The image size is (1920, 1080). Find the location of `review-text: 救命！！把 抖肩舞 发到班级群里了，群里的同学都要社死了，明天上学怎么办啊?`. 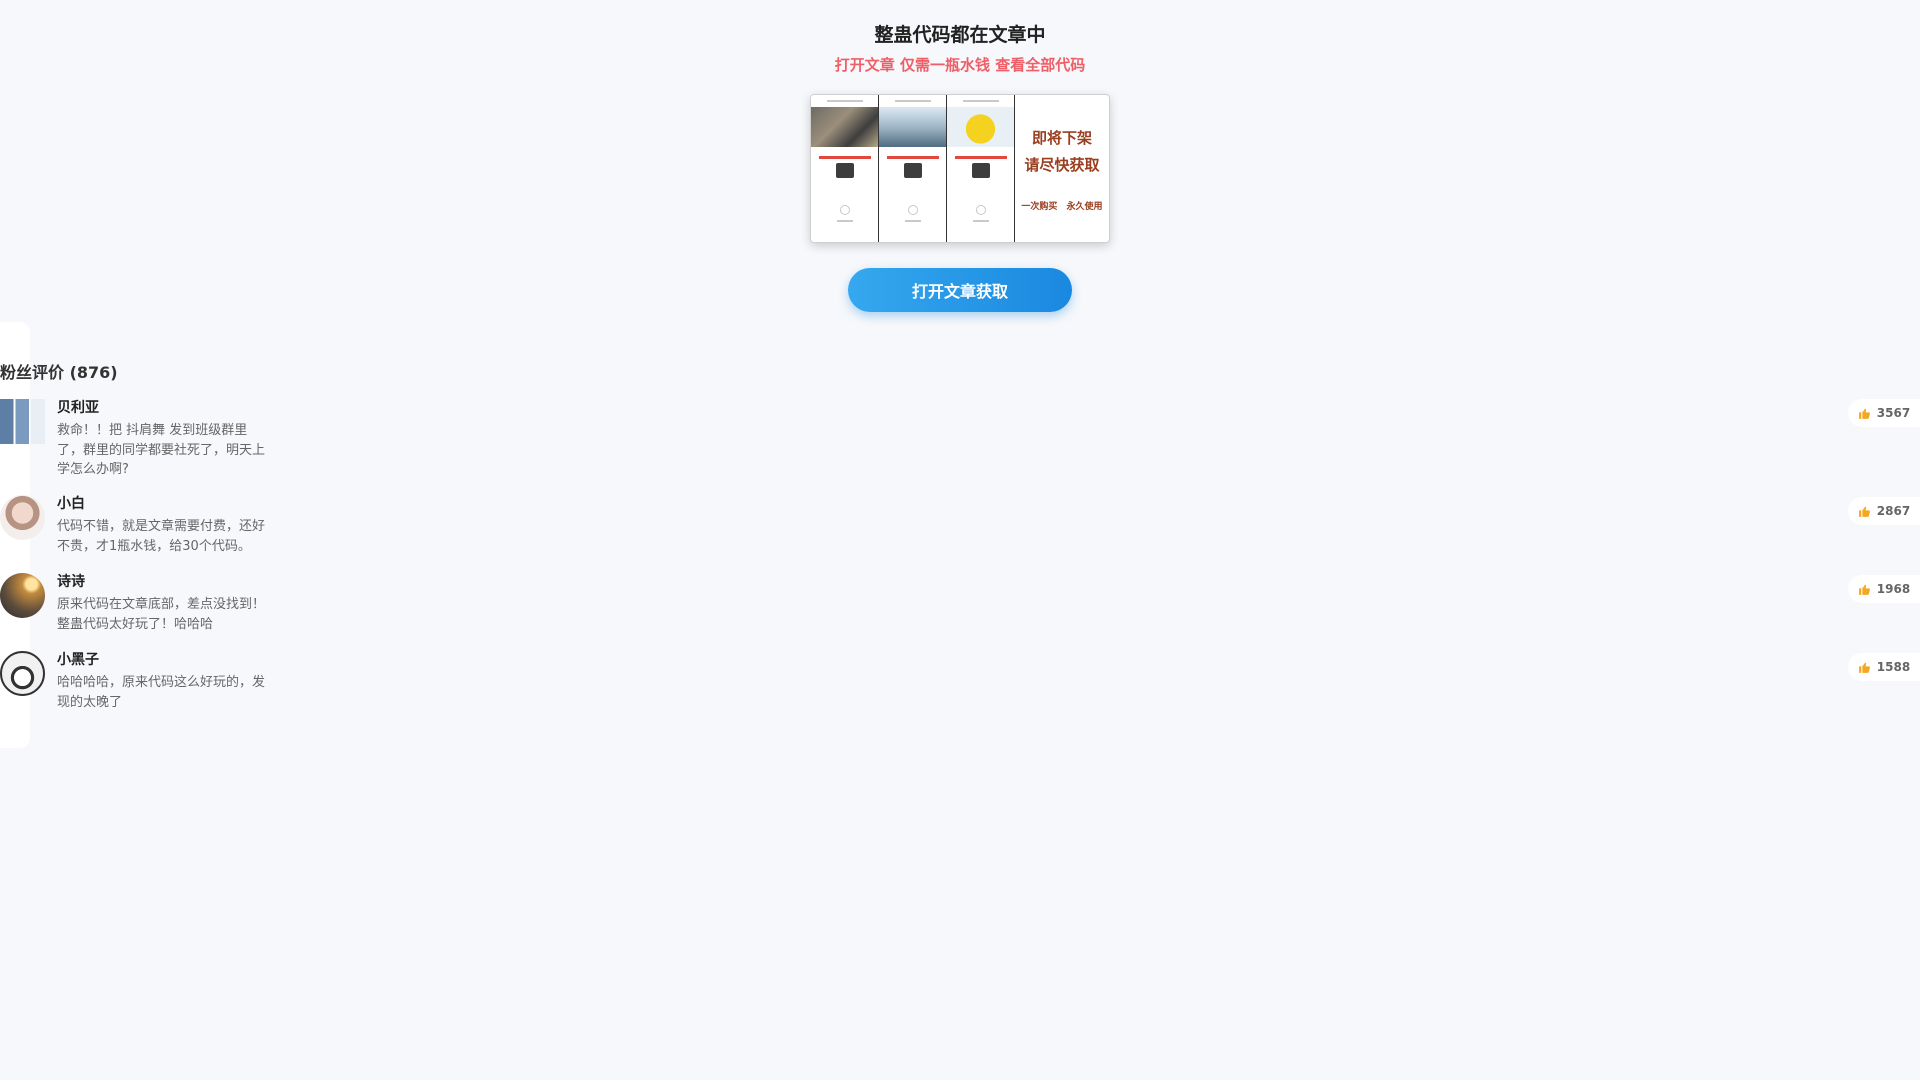

review-text: 救命！！把 抖肩舞 发到班级群里了，群里的同学都要社死了，明天上学怎么办啊? is located at coordinates (161, 450).